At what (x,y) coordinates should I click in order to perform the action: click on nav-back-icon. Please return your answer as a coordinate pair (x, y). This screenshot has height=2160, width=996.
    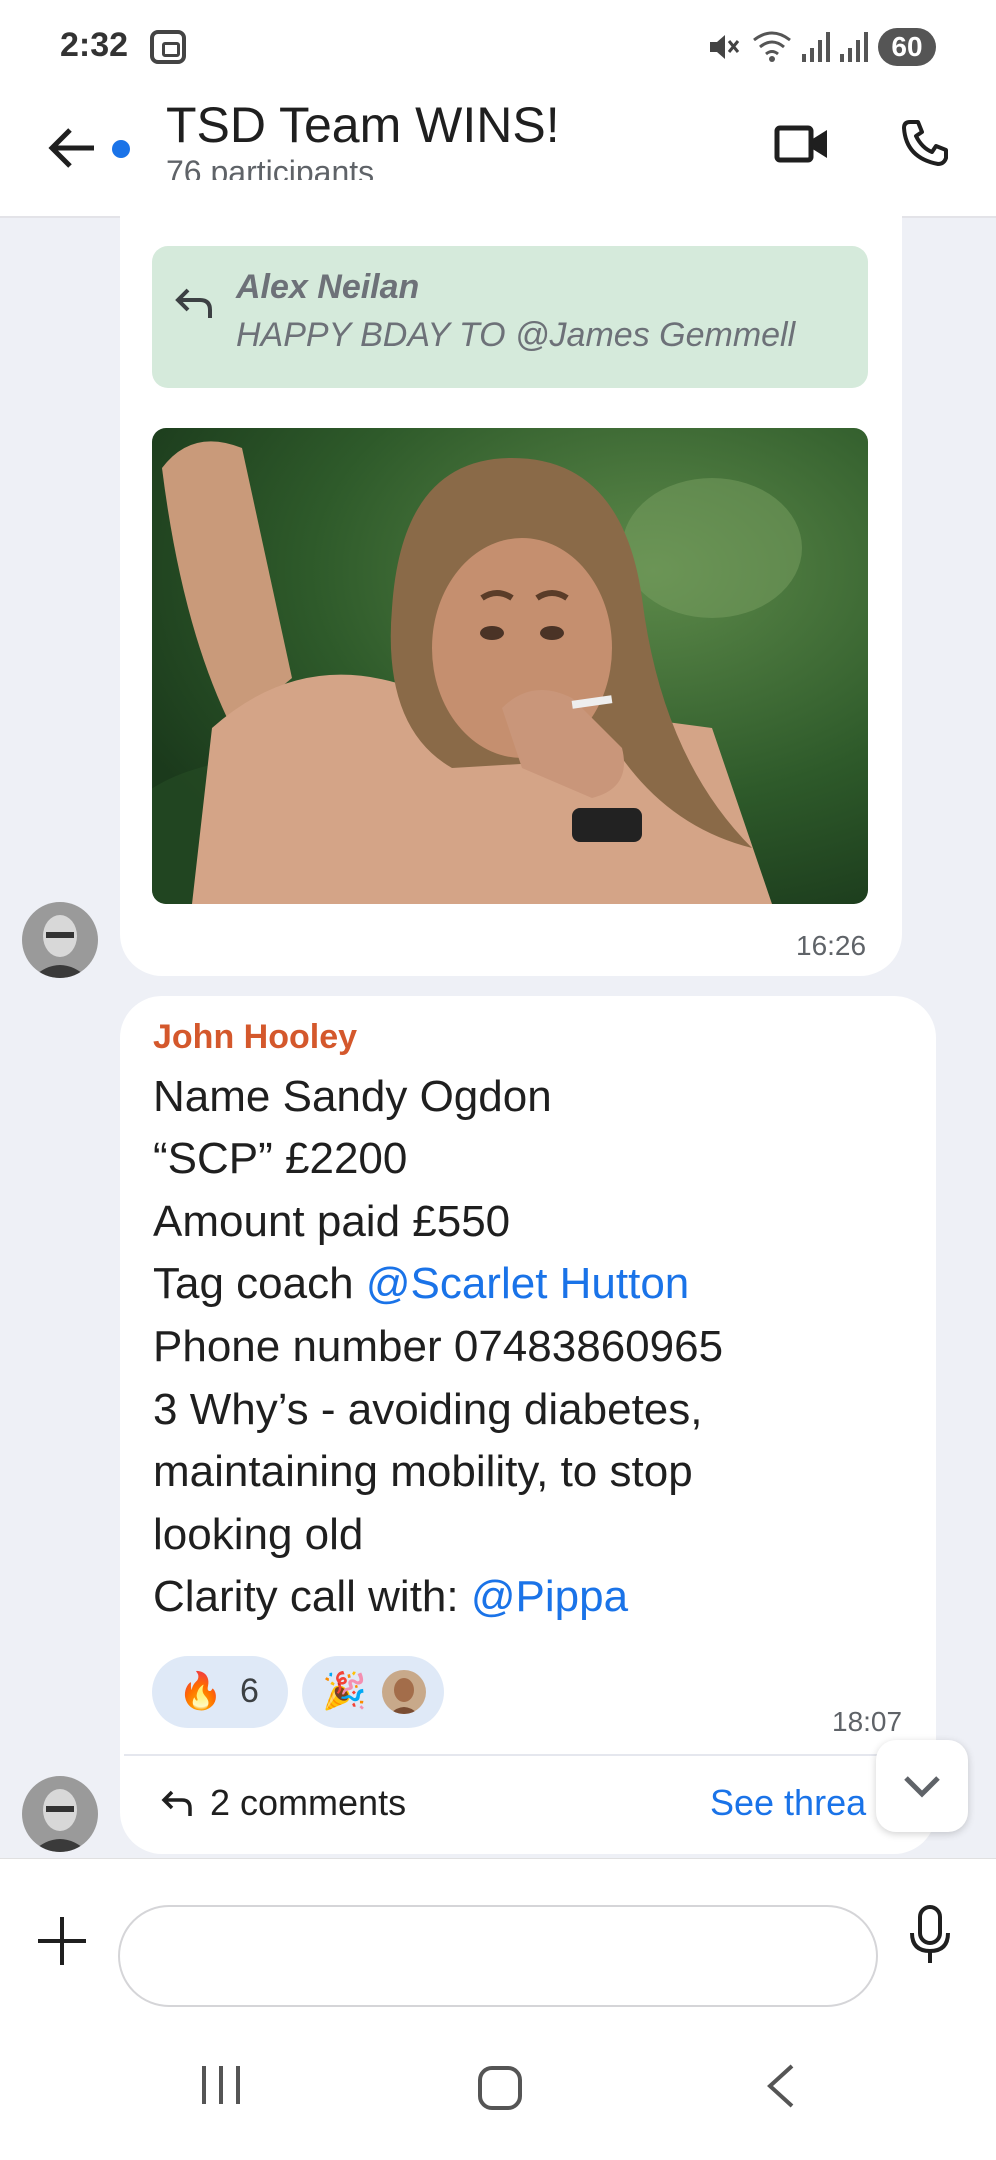
    Looking at the image, I should click on (780, 2086).